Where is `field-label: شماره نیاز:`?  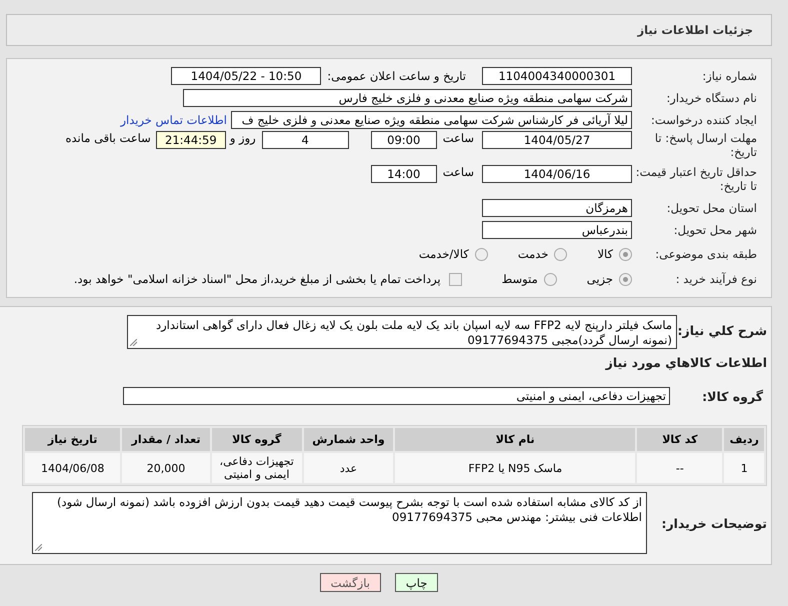
field-label: شماره نیاز: is located at coordinates (729, 76).